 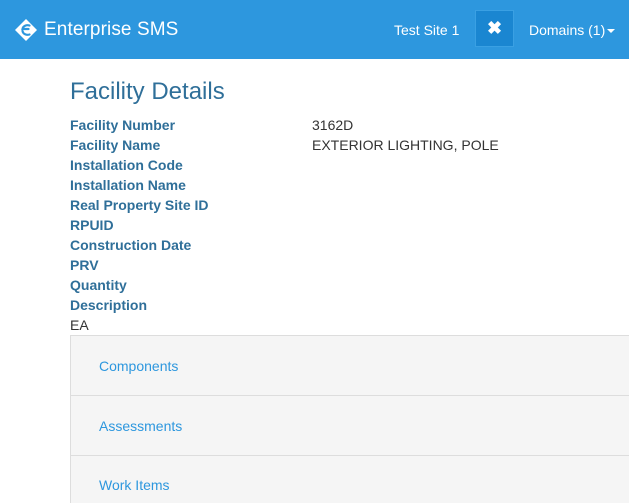 I want to click on detail-label: Installation Name, so click(x=128, y=185).